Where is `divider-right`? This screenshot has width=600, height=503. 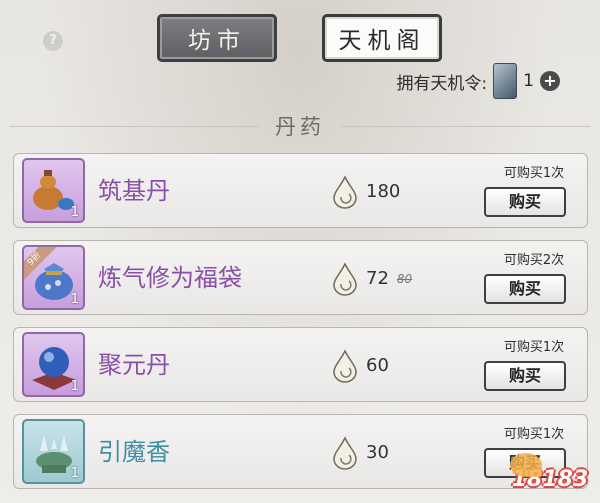
divider-right is located at coordinates (465, 126).